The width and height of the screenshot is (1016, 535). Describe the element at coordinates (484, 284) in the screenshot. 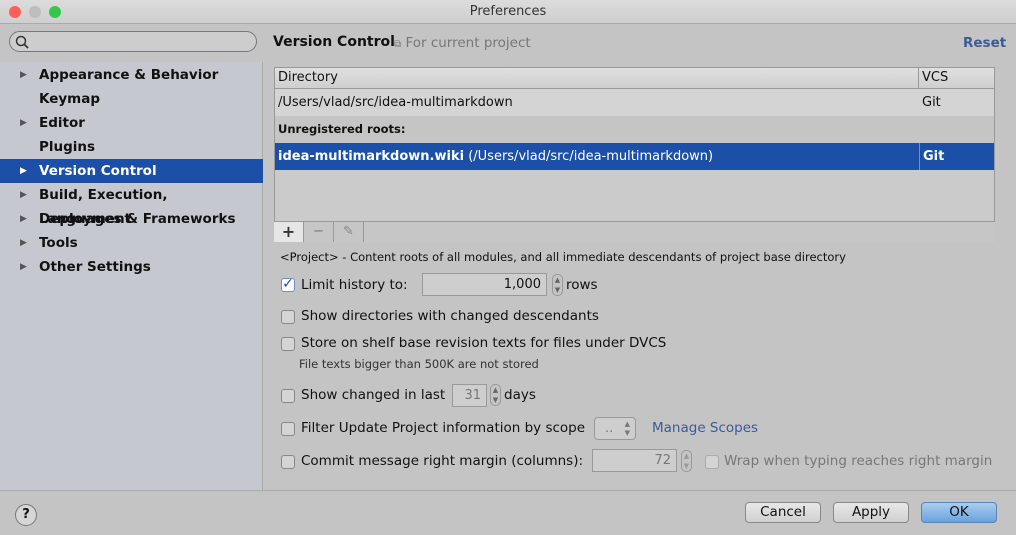

I see `limit-history-input: 1,000` at that location.